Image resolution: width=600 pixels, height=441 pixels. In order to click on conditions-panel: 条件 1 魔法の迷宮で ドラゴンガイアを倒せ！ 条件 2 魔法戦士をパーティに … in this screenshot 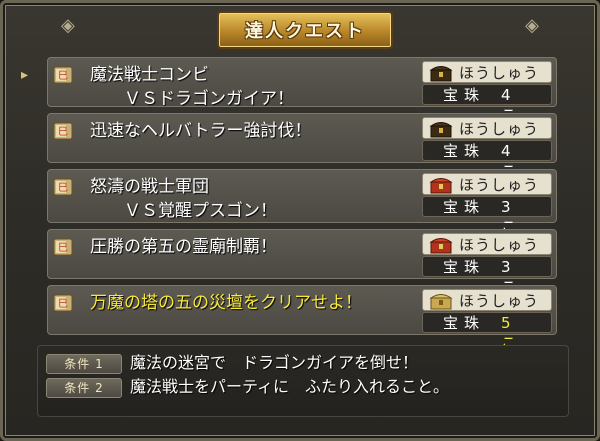, I will do `click(303, 381)`.